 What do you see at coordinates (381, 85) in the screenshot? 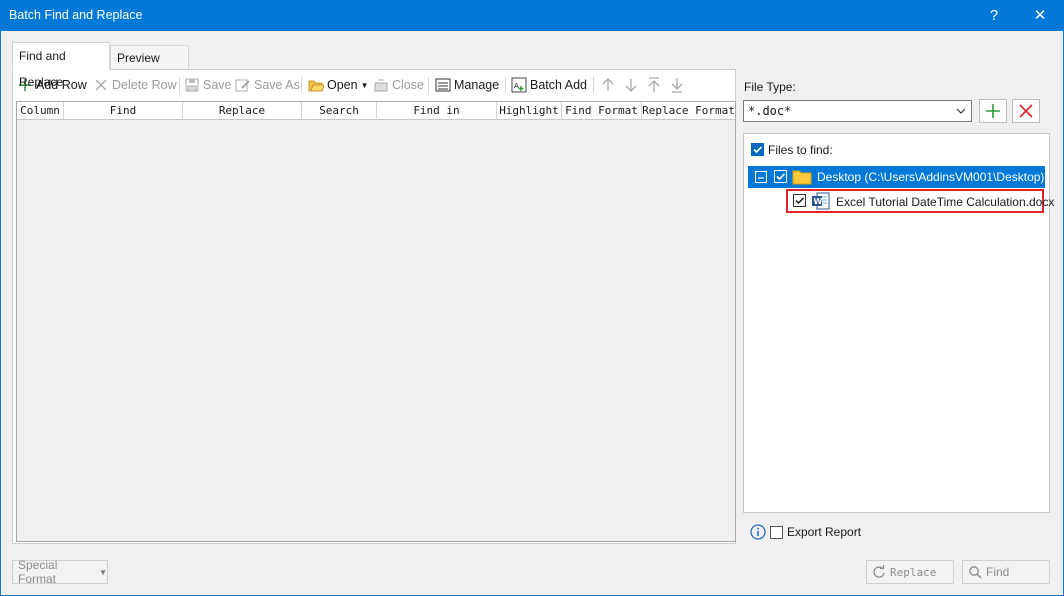
I see `close-file-icon` at bounding box center [381, 85].